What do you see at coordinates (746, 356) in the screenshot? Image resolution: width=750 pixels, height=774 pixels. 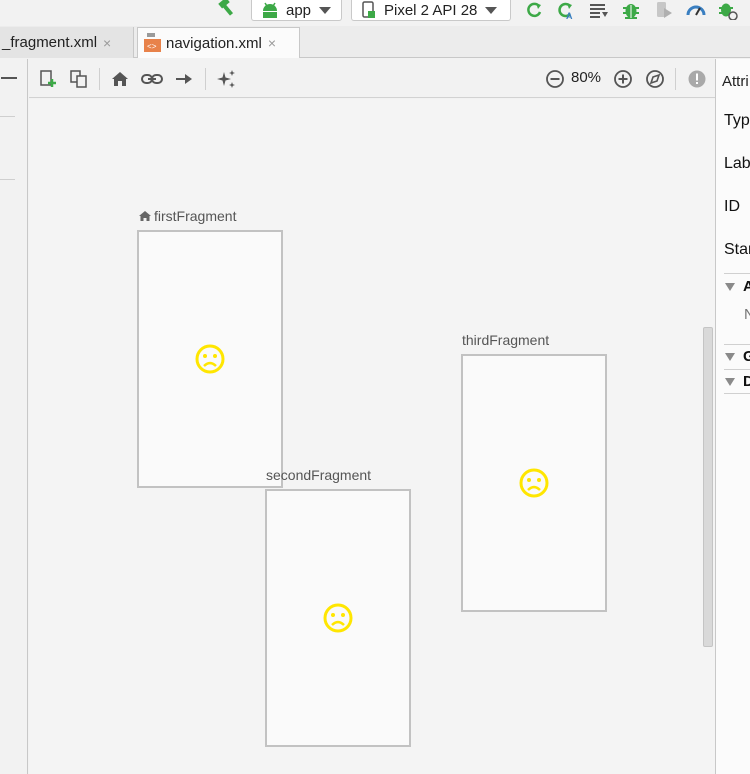 I see `section-title: G` at bounding box center [746, 356].